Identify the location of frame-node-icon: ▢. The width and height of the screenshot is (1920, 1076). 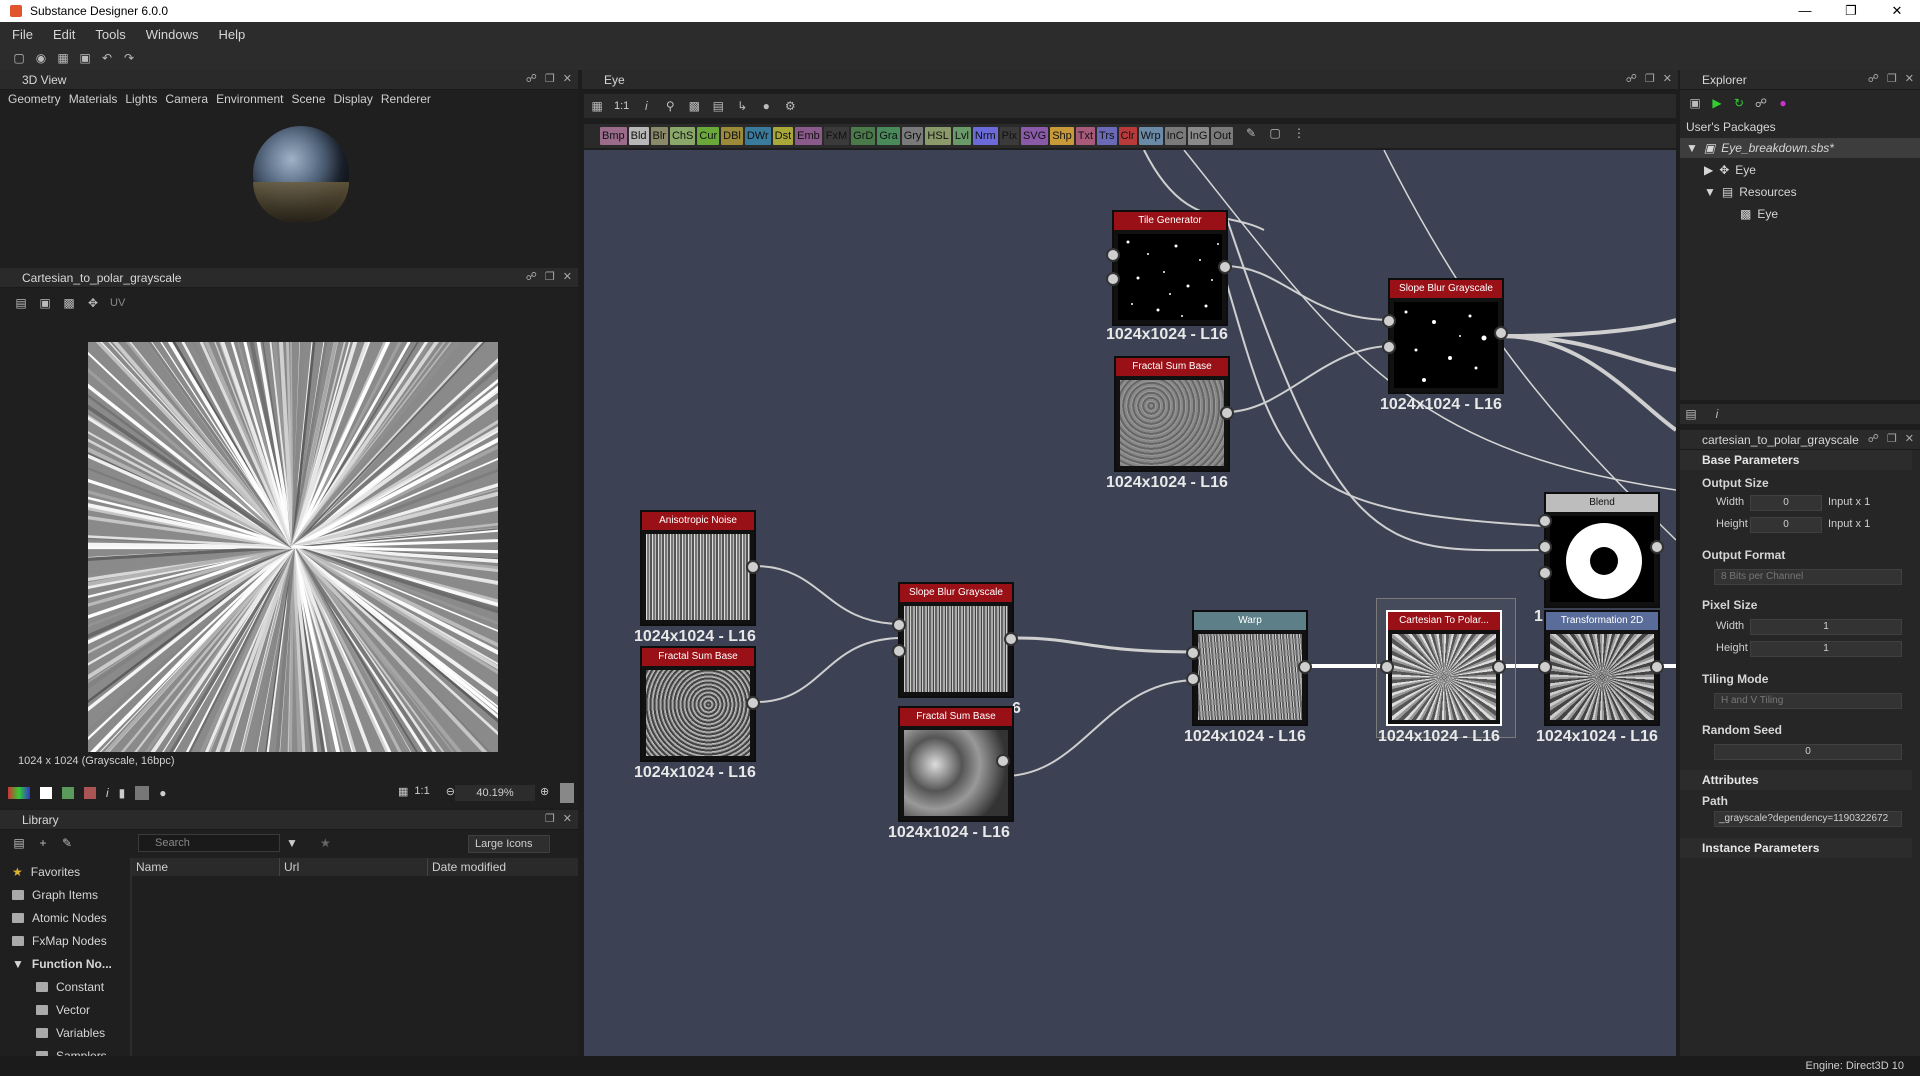
(1275, 133).